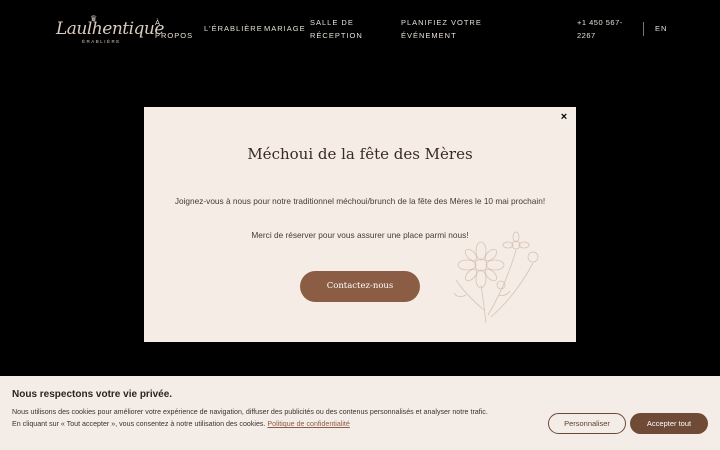 Image resolution: width=720 pixels, height=450 pixels. What do you see at coordinates (669, 423) in the screenshot?
I see `accept-all-button: Accepter tout` at bounding box center [669, 423].